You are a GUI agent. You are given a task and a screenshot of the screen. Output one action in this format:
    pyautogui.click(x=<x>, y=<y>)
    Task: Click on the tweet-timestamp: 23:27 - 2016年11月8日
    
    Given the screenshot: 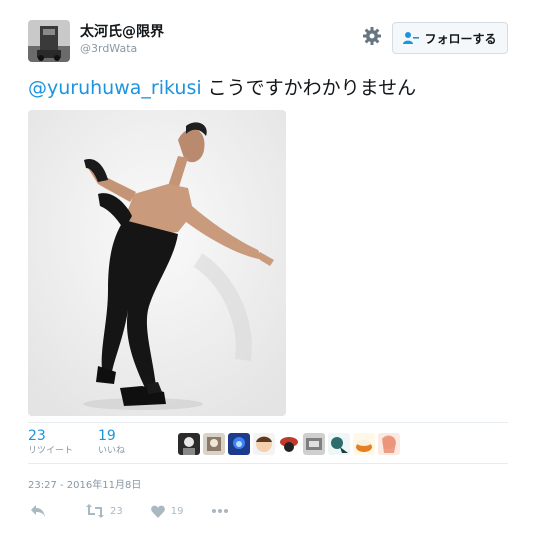 What is the action you would take?
    pyautogui.click(x=84, y=483)
    